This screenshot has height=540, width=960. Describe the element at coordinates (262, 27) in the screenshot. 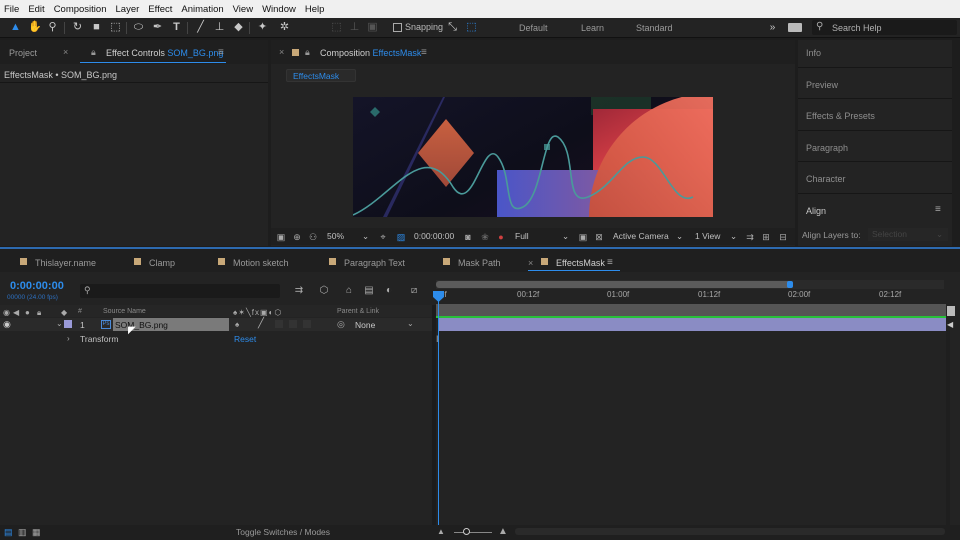

I see `roto-brush-tool-icon: ✦` at that location.